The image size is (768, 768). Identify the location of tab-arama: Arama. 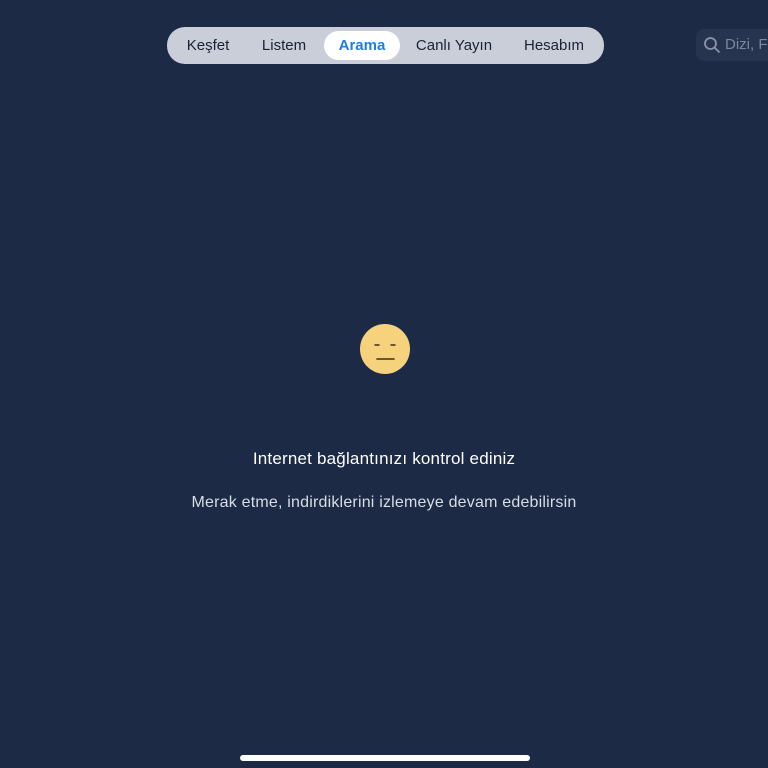
(362, 45).